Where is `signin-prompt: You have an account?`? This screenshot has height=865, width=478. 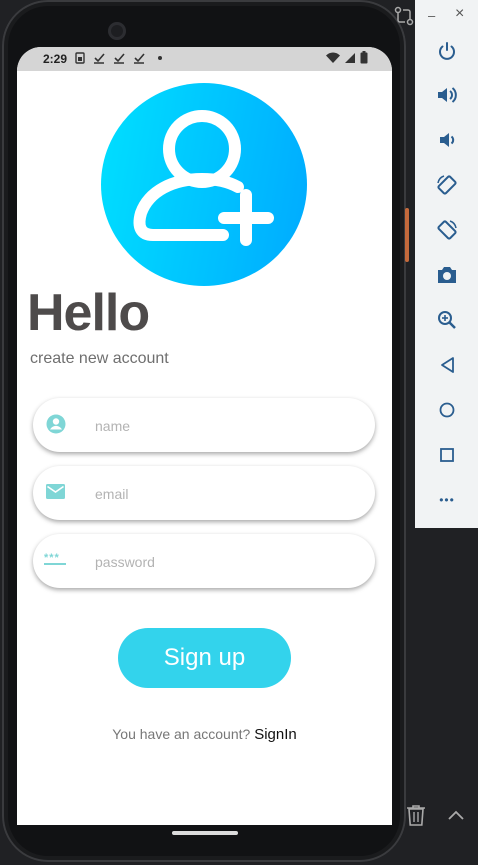 signin-prompt: You have an account? is located at coordinates (181, 734).